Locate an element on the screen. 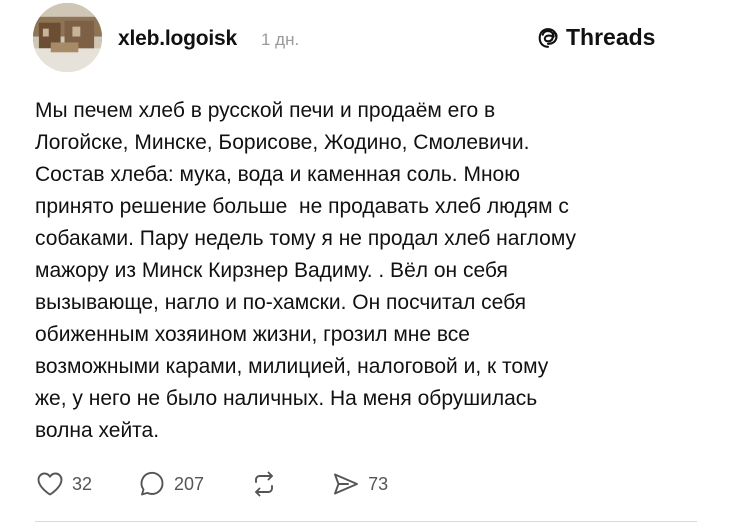 This screenshot has height=532, width=732. threads-logo-icon is located at coordinates (548, 37).